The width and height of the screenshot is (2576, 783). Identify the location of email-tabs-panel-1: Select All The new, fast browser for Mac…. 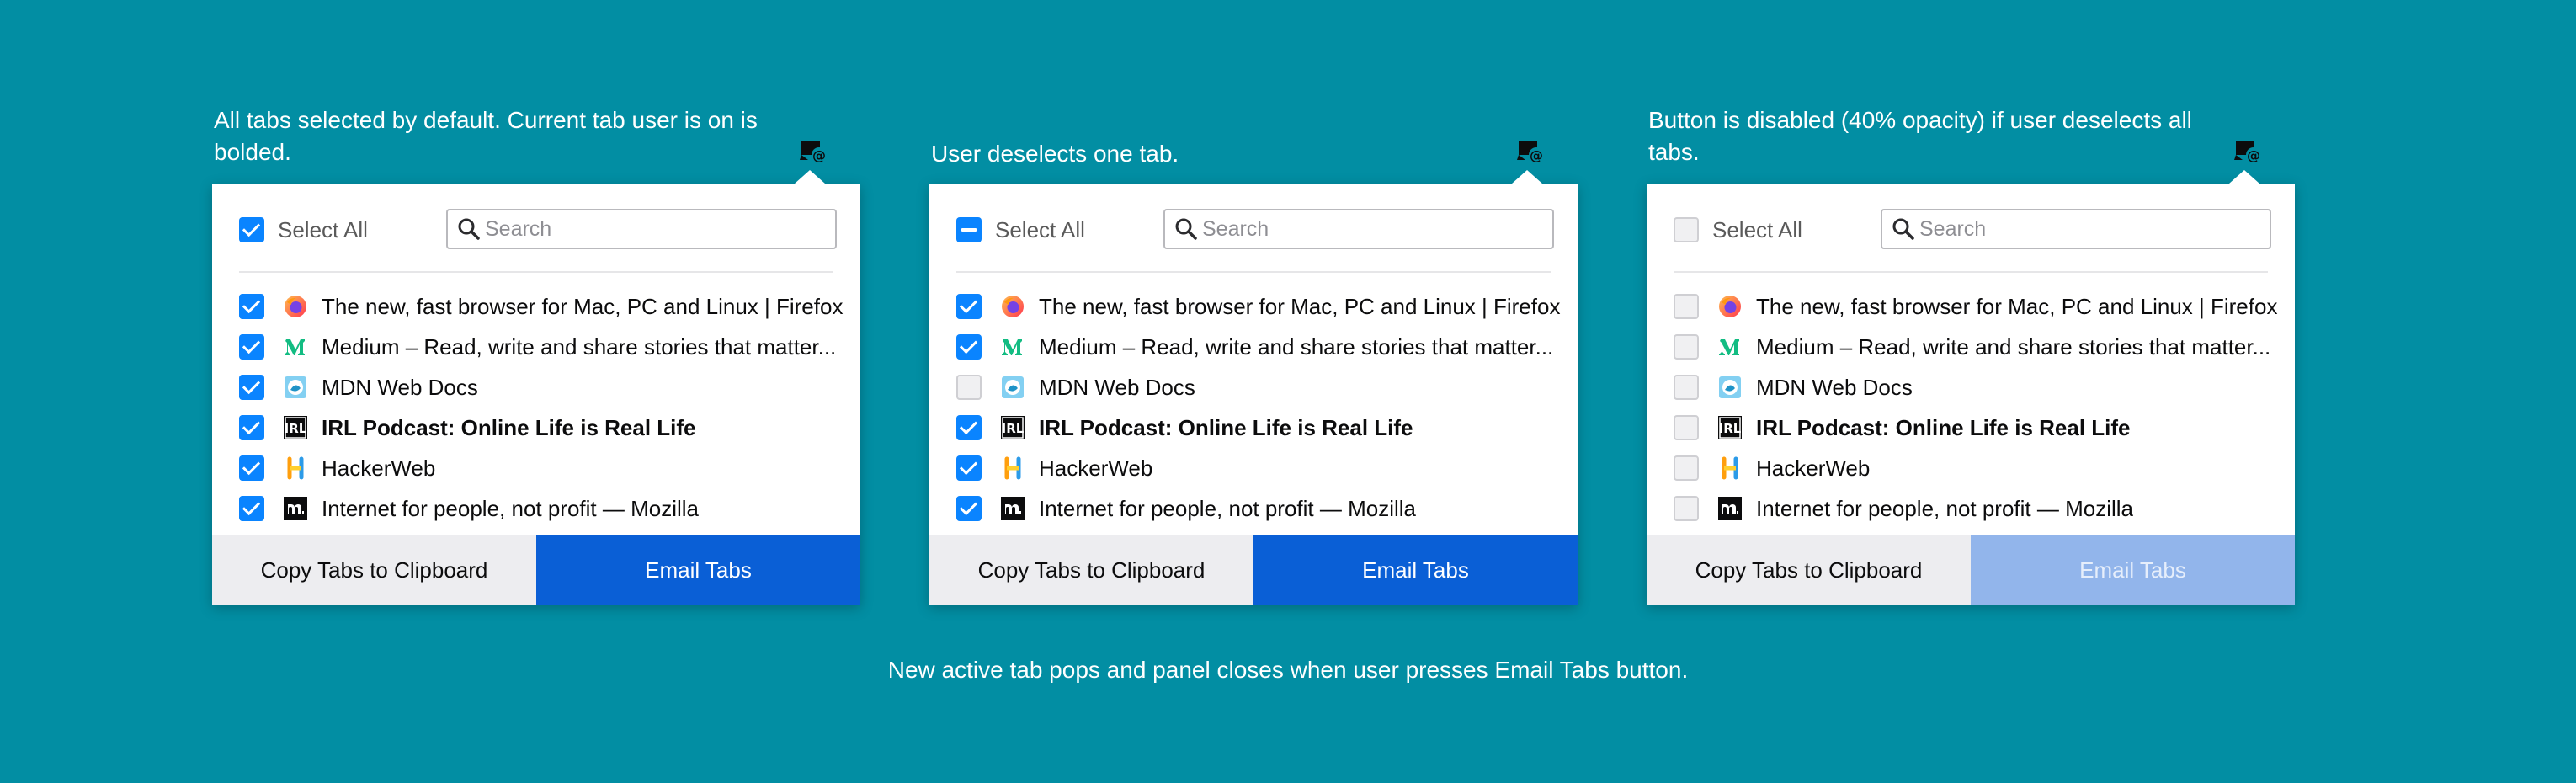
(536, 387).